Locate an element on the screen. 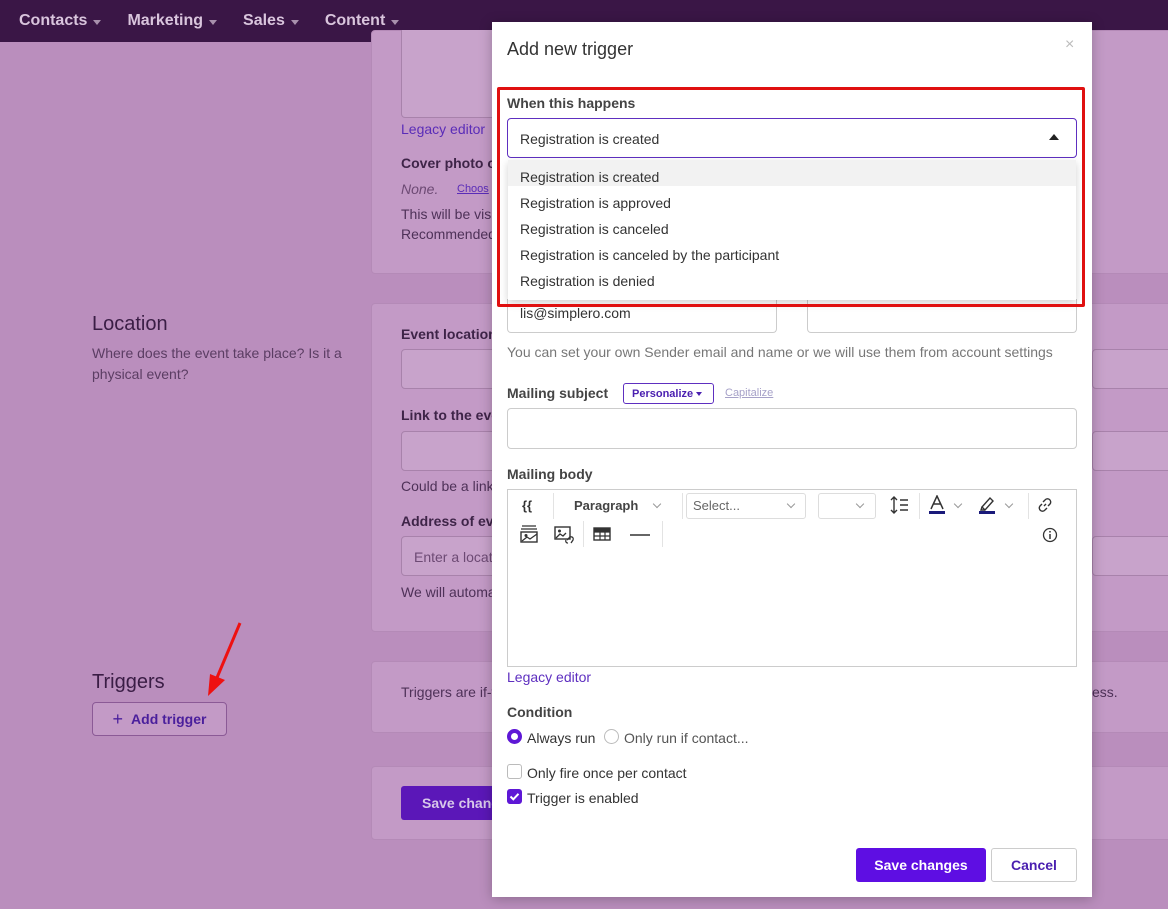 The width and height of the screenshot is (1168, 909). triggers-description-end: ess. is located at coordinates (1105, 692).